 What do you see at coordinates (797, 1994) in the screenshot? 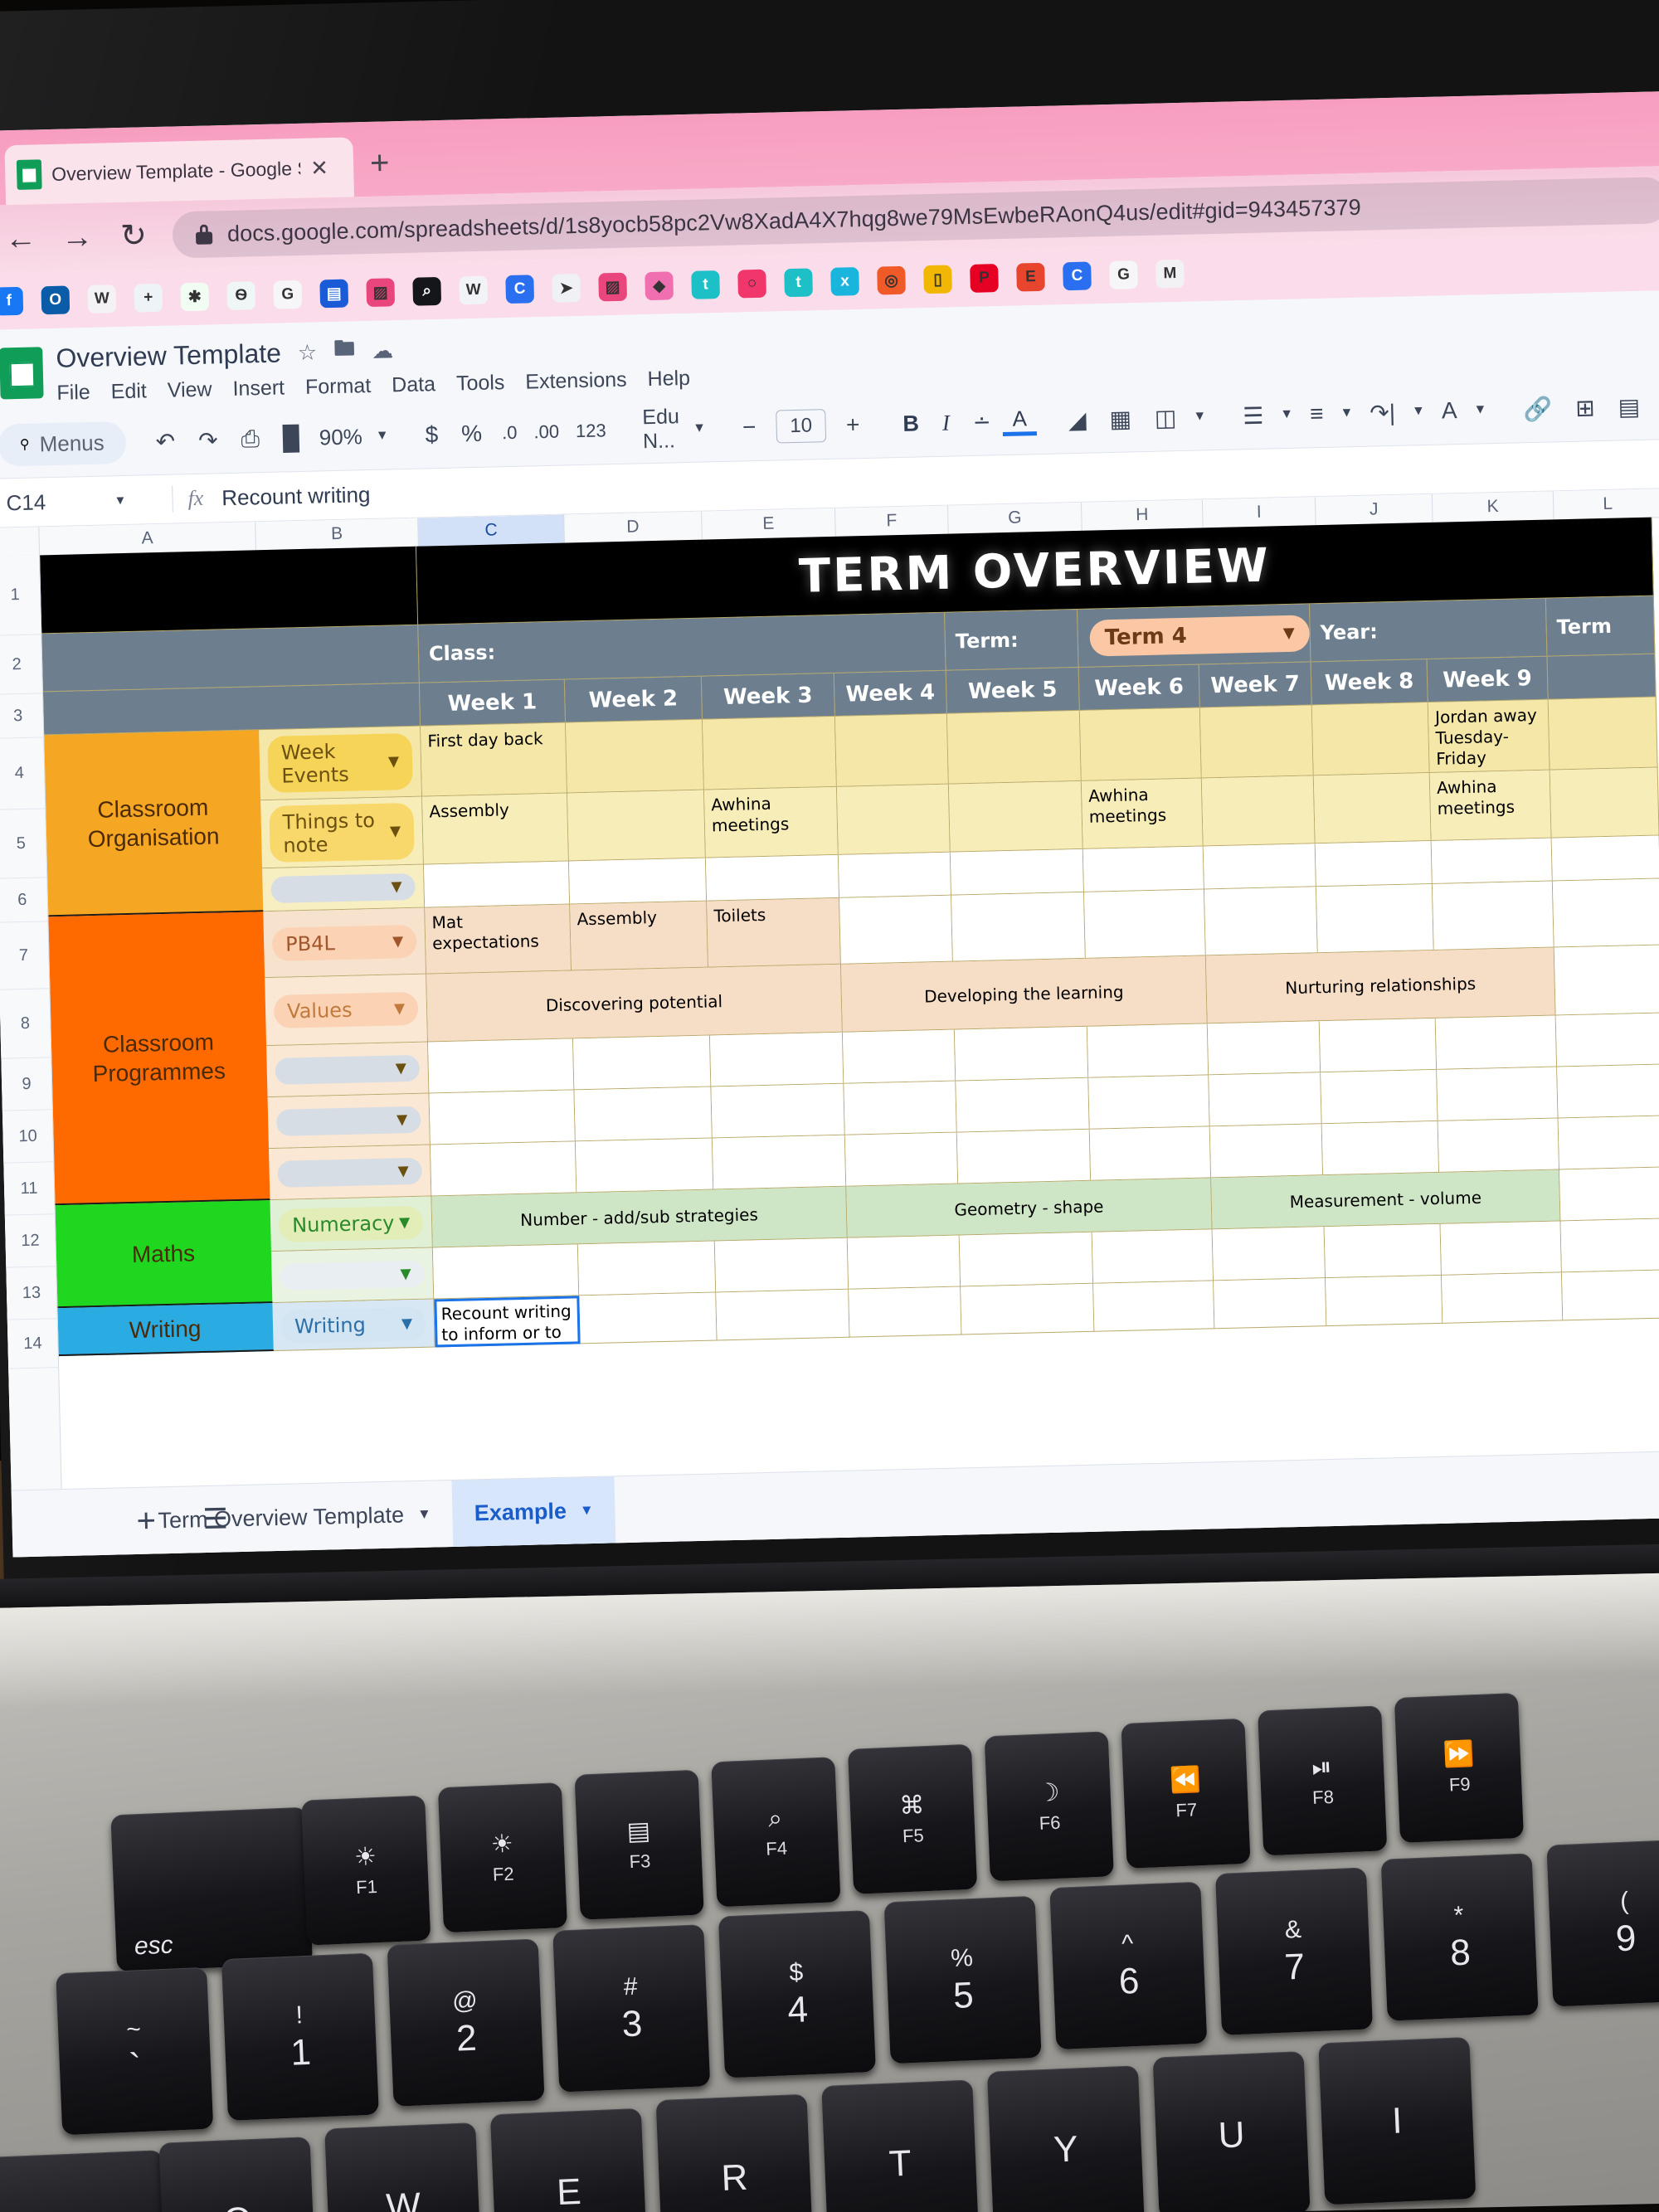
I see `key-4: $4` at bounding box center [797, 1994].